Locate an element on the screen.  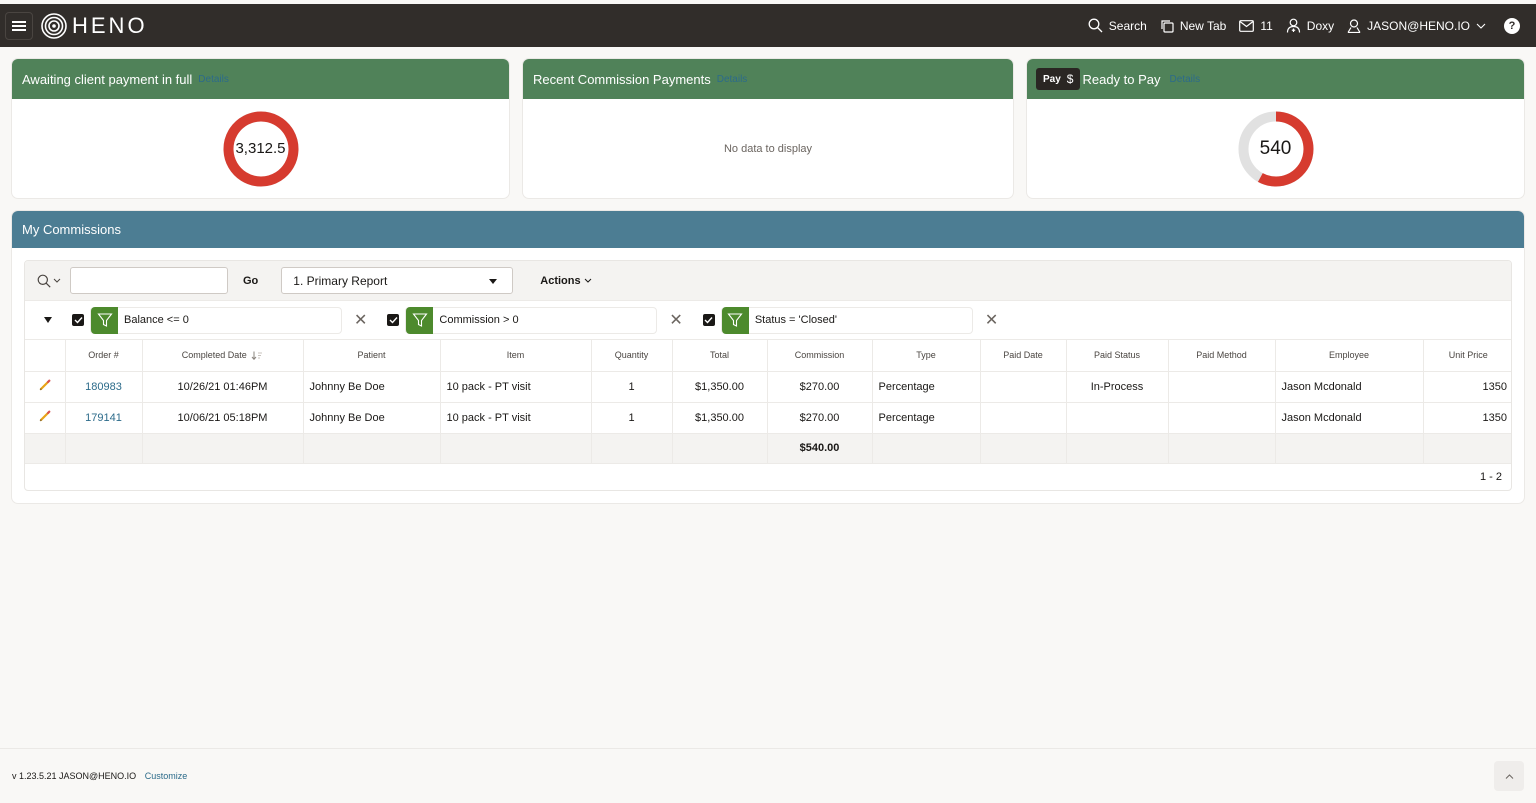
report-search-input is located at coordinates (149, 280).